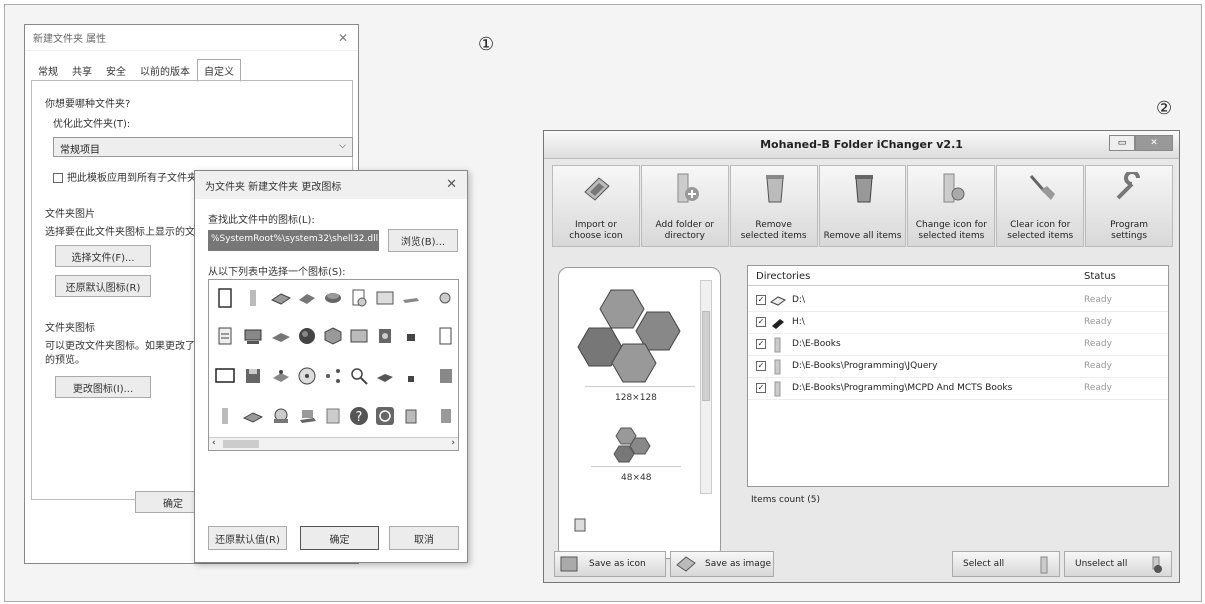 The height and width of the screenshot is (604, 1205). I want to click on remove-selected-button: Remove selected items, so click(773, 206).